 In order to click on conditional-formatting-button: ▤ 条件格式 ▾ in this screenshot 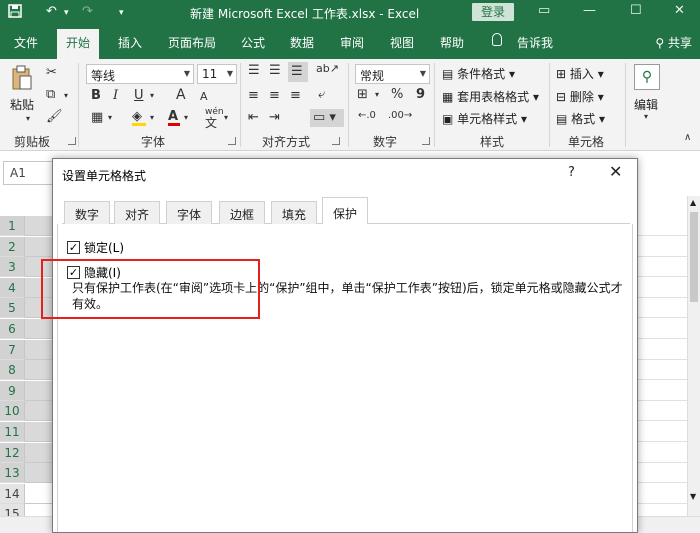, I will do `click(478, 73)`.